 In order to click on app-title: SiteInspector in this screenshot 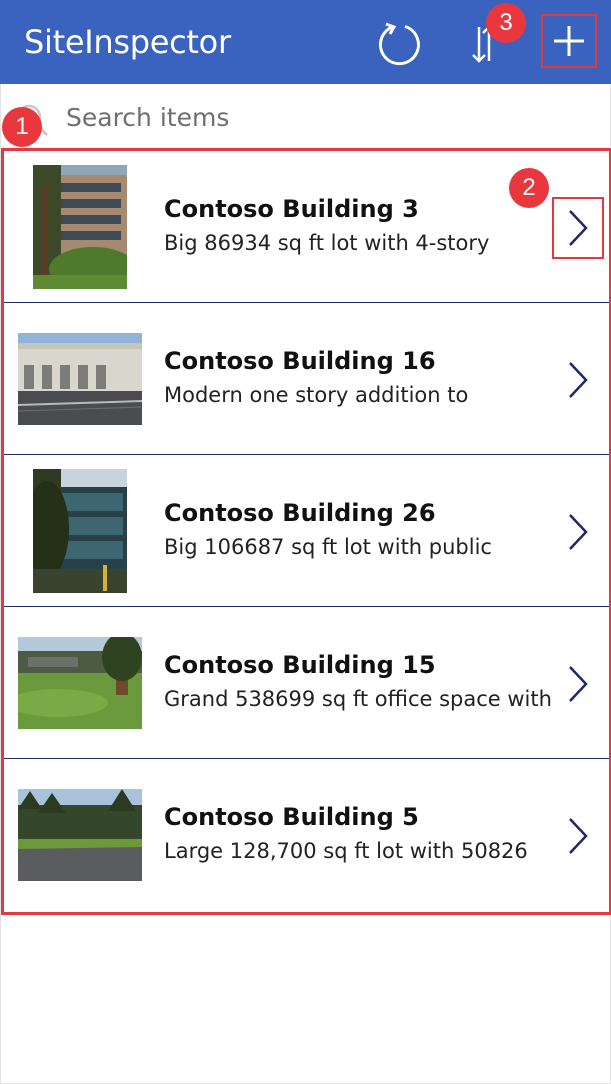, I will do `click(127, 42)`.